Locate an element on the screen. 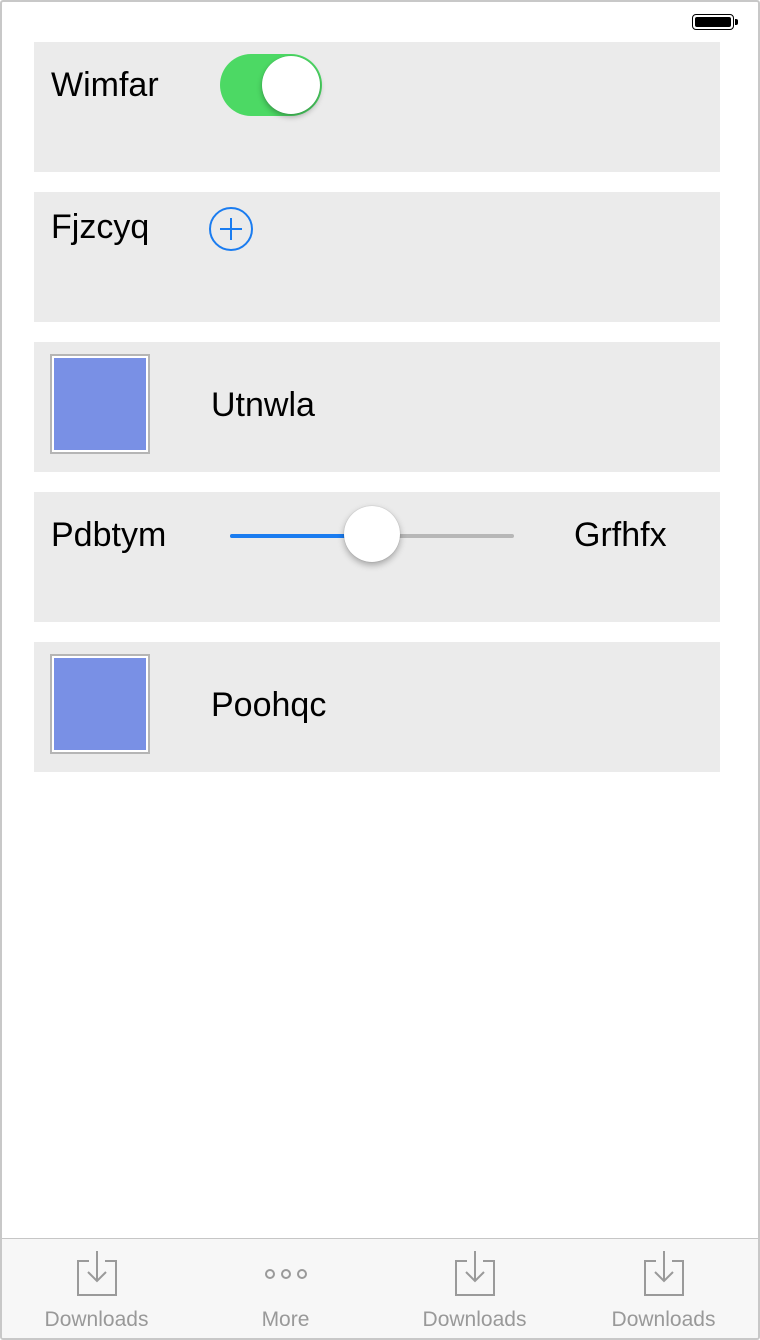 This screenshot has height=1340, width=760. plus-circle-icon is located at coordinates (231, 229).